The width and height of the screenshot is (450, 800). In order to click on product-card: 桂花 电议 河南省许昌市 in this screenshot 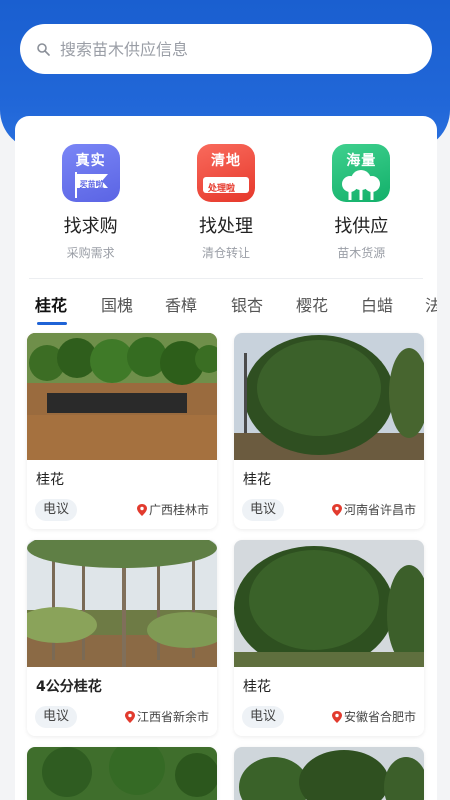, I will do `click(329, 431)`.